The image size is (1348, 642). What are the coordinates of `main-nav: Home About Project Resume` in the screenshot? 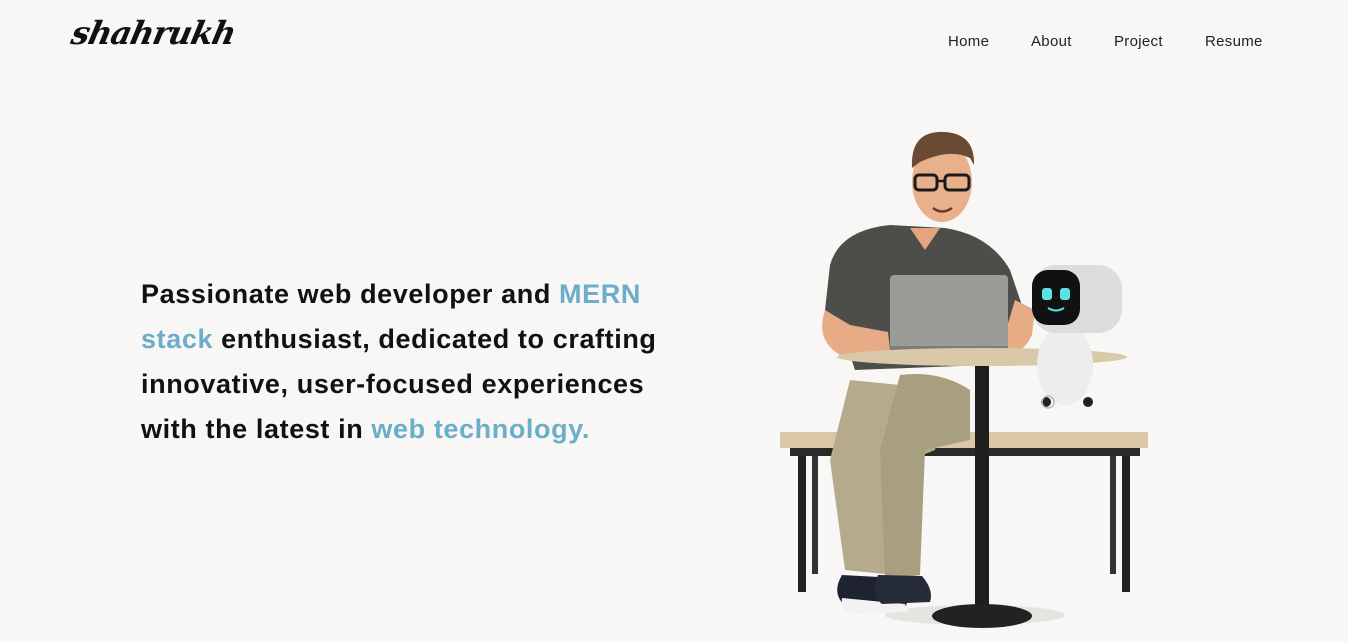 It's located at (1111, 41).